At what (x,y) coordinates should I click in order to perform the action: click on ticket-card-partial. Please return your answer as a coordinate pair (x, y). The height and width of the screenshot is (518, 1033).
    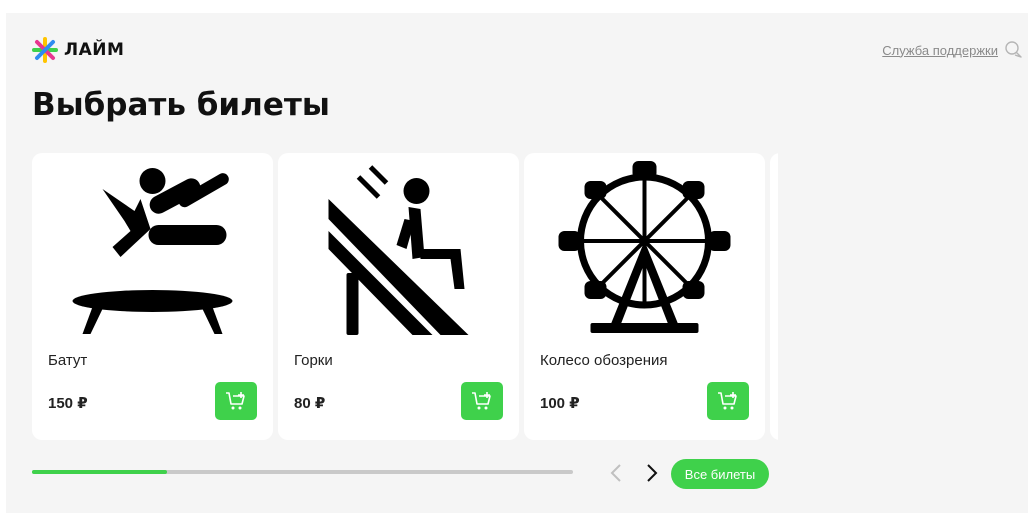
    Looking at the image, I should click on (774, 296).